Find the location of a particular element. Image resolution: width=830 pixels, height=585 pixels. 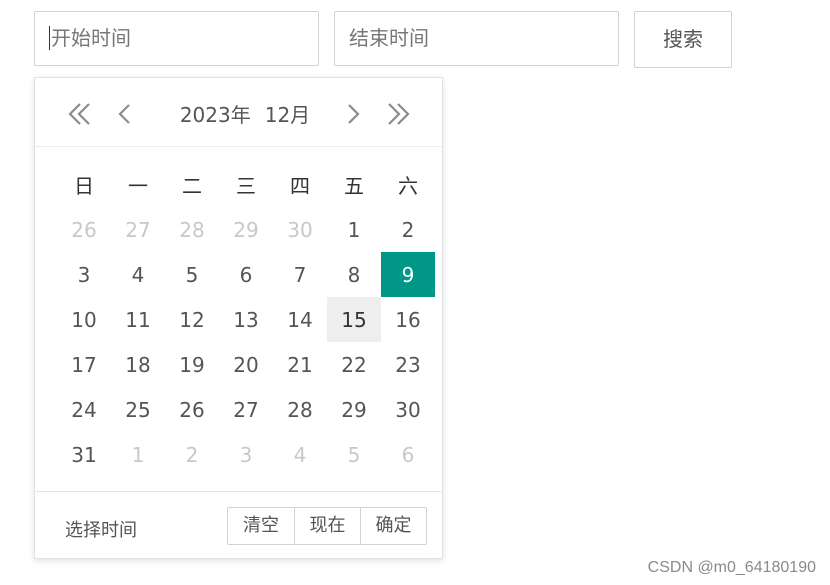

prev-year-icon is located at coordinates (79, 114).